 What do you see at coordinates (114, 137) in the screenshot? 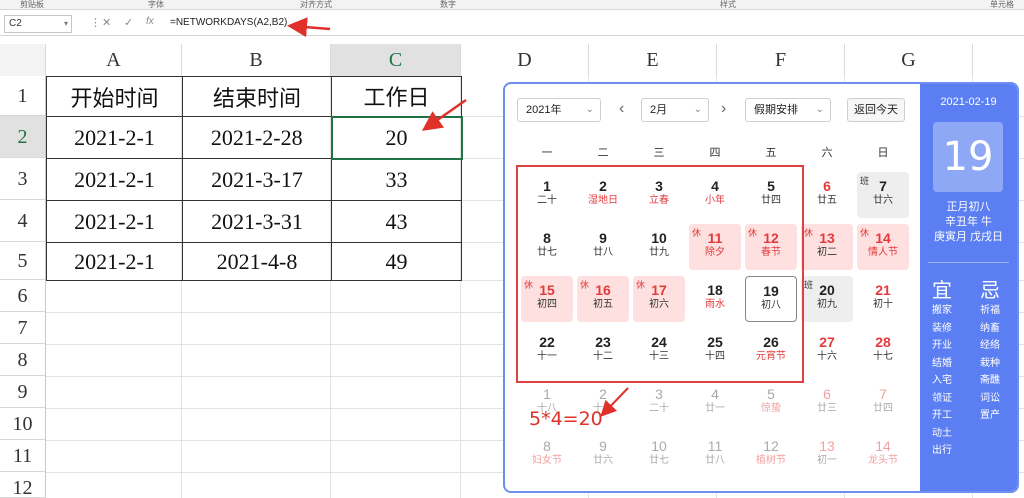
I see `cell-a2: 2021-2-1` at bounding box center [114, 137].